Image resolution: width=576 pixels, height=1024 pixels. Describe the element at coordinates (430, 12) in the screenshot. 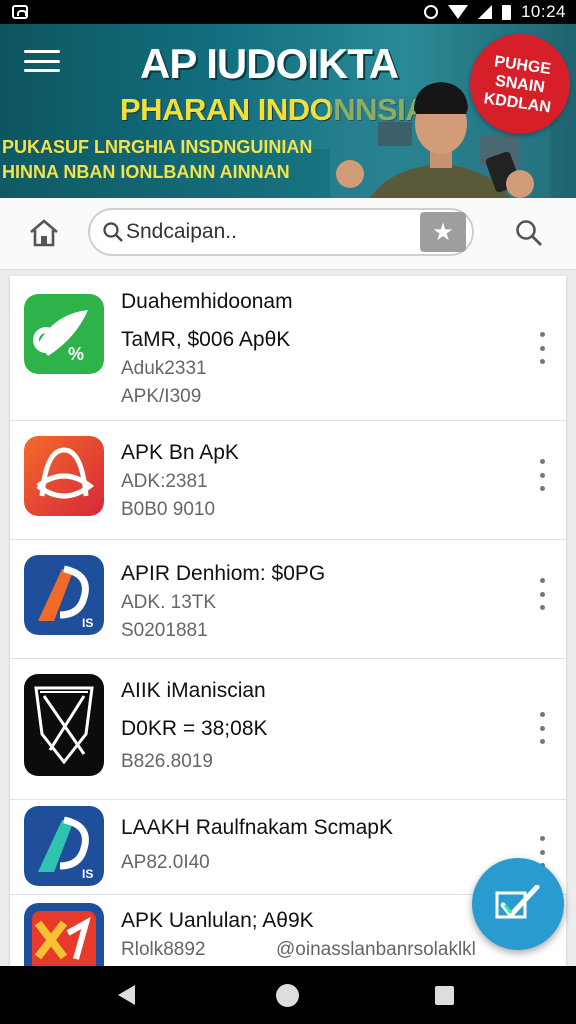

I see `alarm-icon` at that location.